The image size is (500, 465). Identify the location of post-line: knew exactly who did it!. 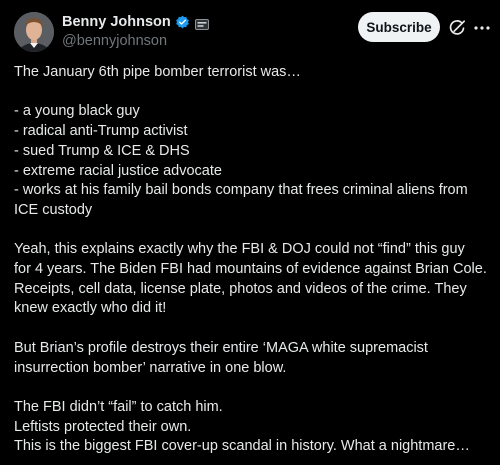
(90, 308).